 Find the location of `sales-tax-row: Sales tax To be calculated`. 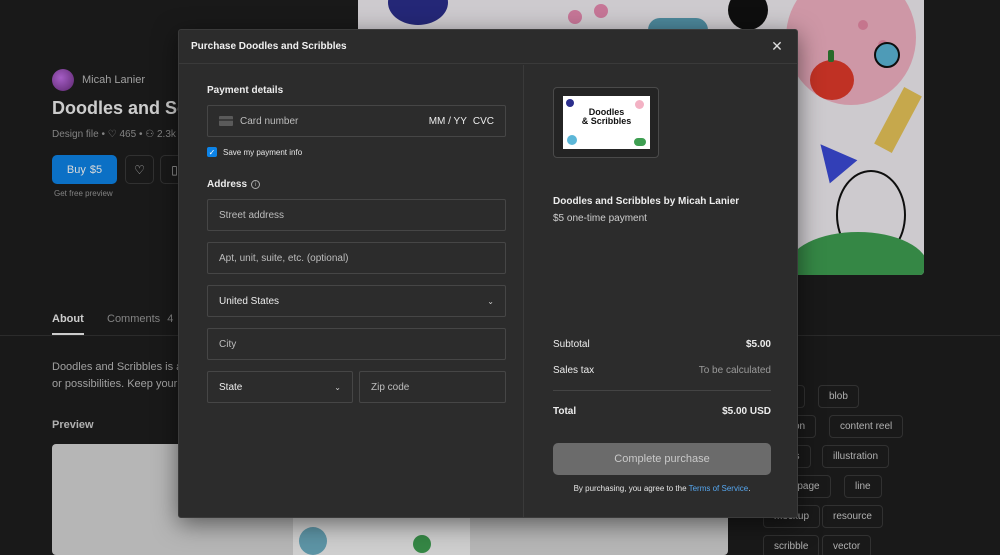

sales-tax-row: Sales tax To be calculated is located at coordinates (662, 370).